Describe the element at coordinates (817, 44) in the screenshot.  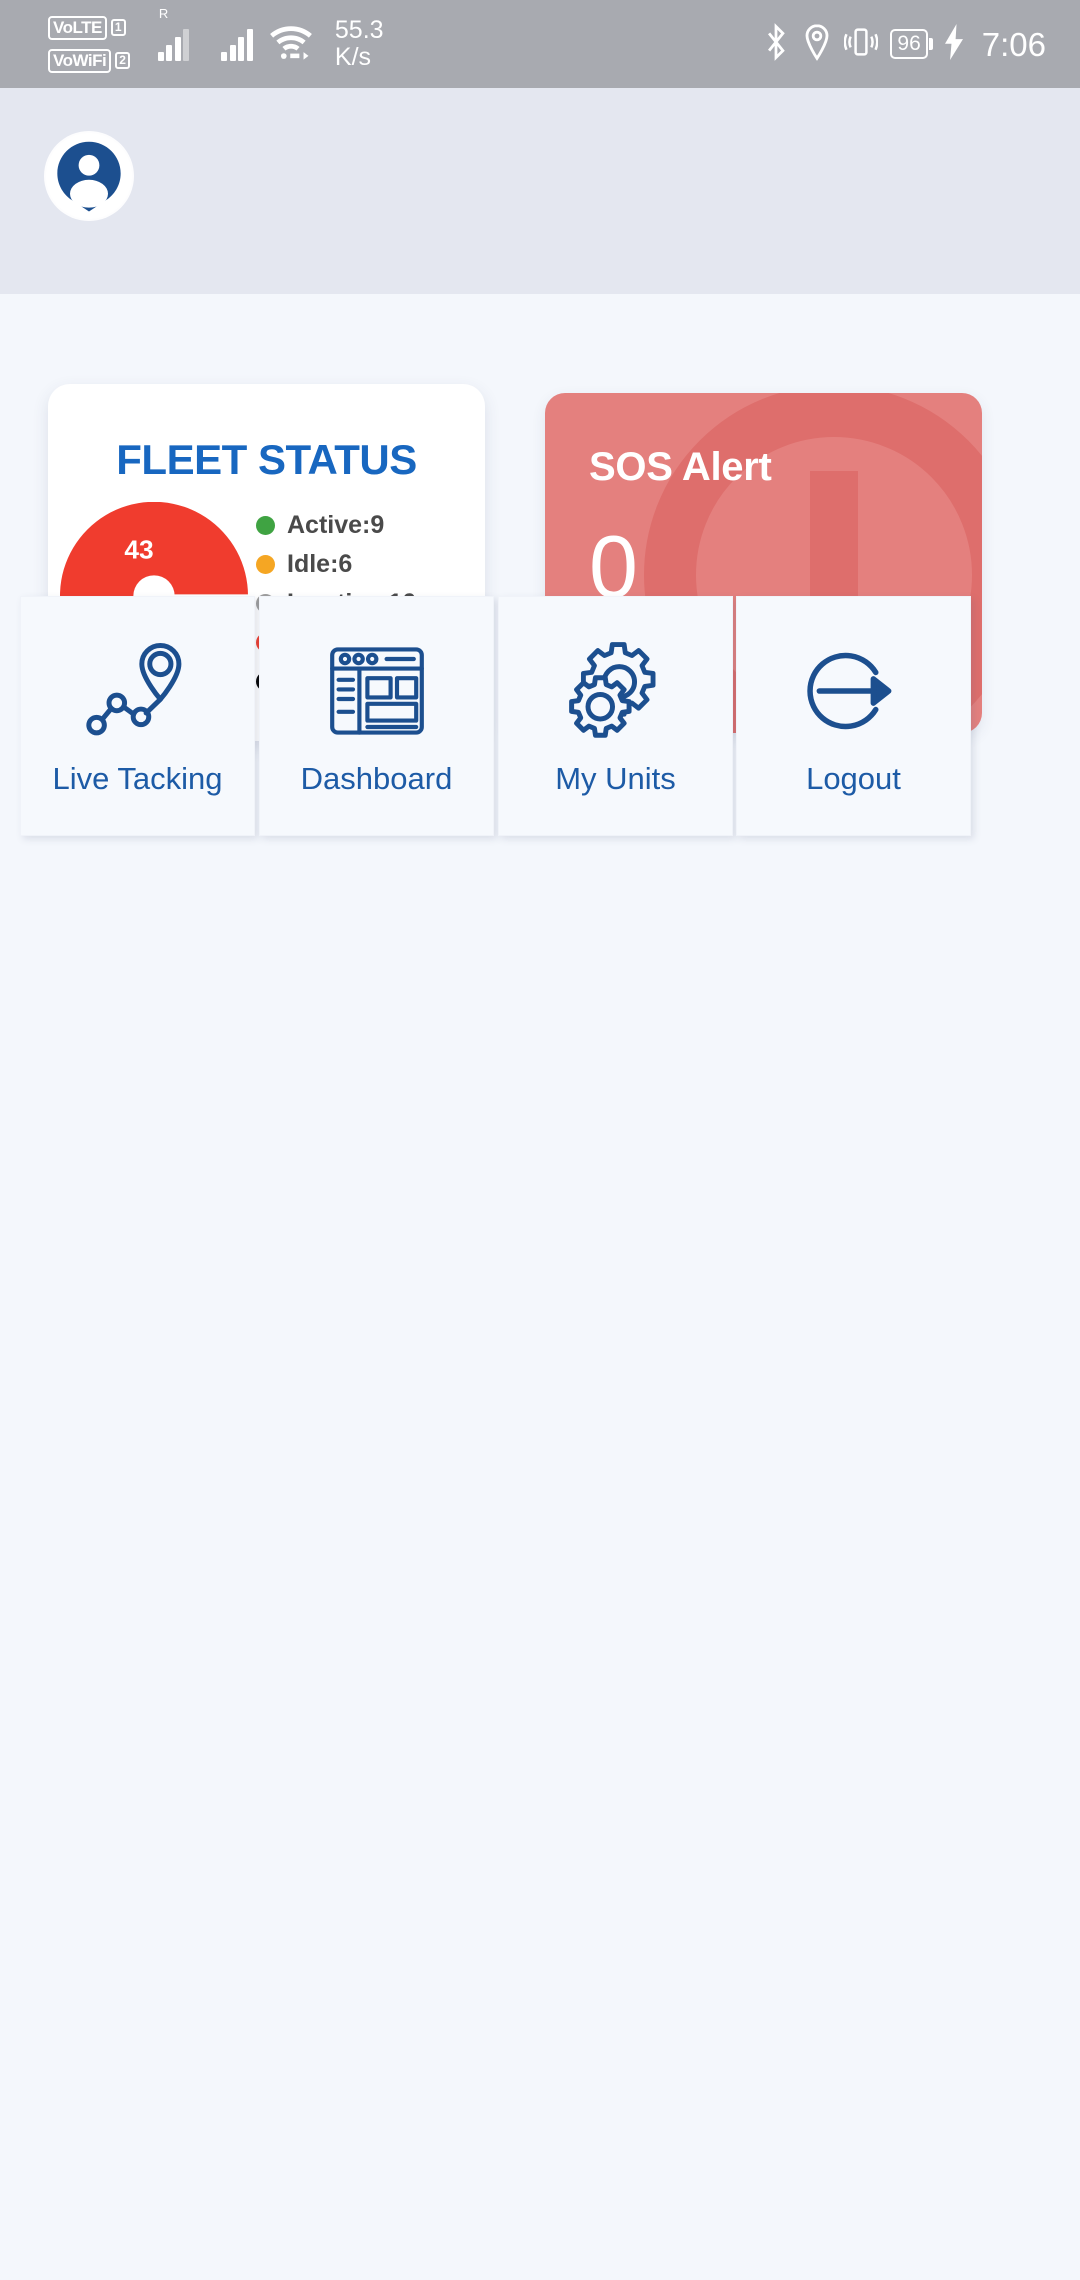
I see `location-icon` at that location.